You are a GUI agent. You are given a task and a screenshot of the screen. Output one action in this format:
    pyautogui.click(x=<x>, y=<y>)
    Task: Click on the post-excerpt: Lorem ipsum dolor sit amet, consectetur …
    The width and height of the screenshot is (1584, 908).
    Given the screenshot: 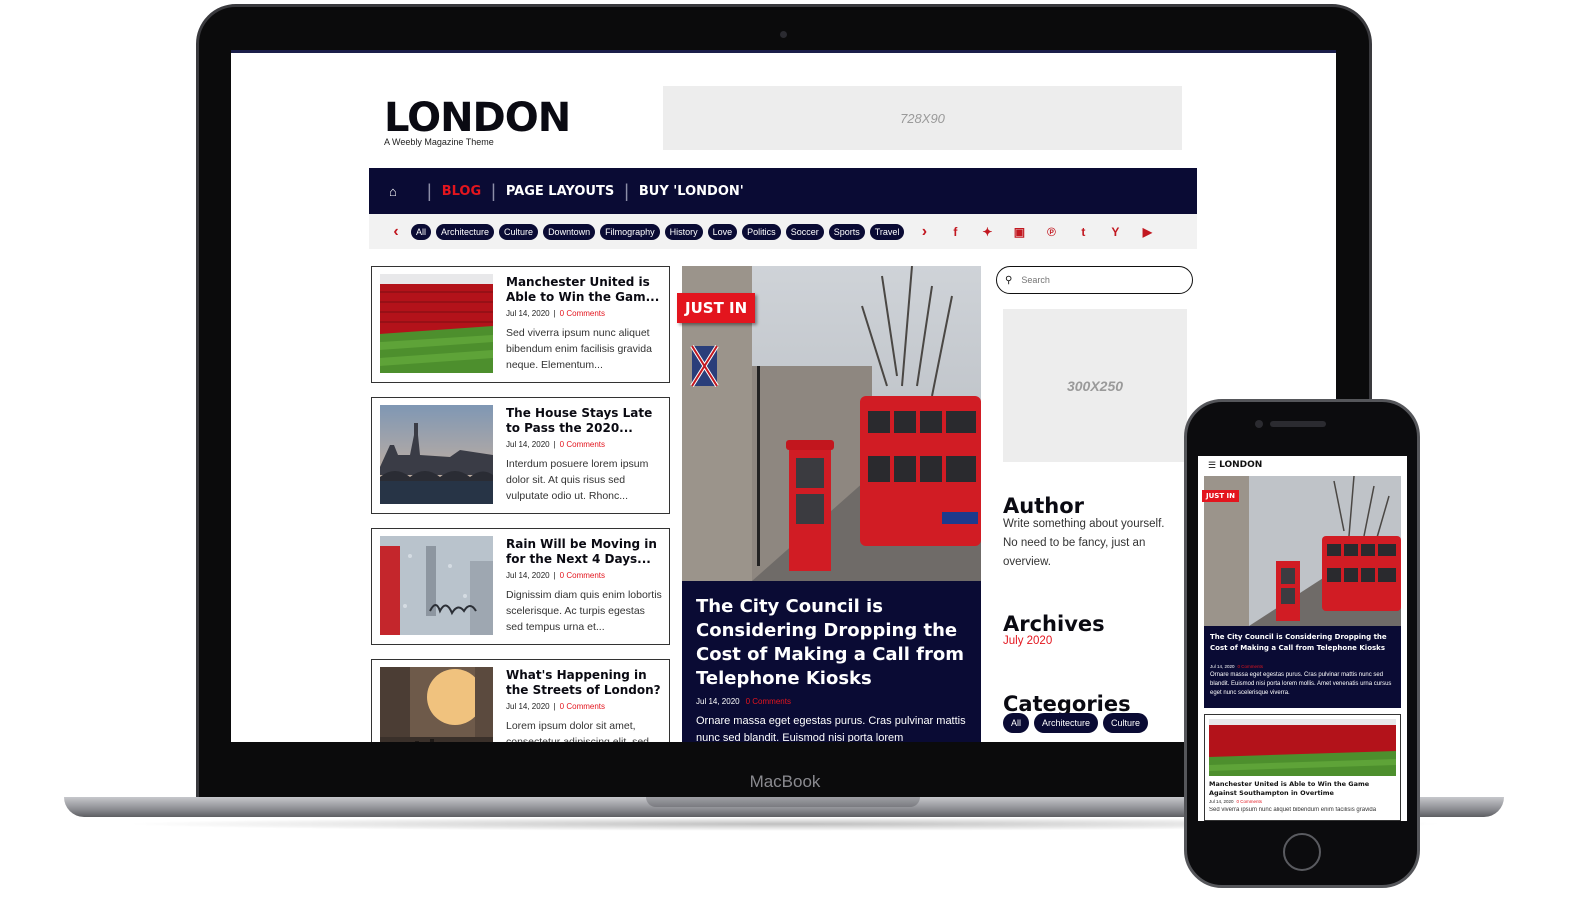 What is the action you would take?
    pyautogui.click(x=577, y=731)
    